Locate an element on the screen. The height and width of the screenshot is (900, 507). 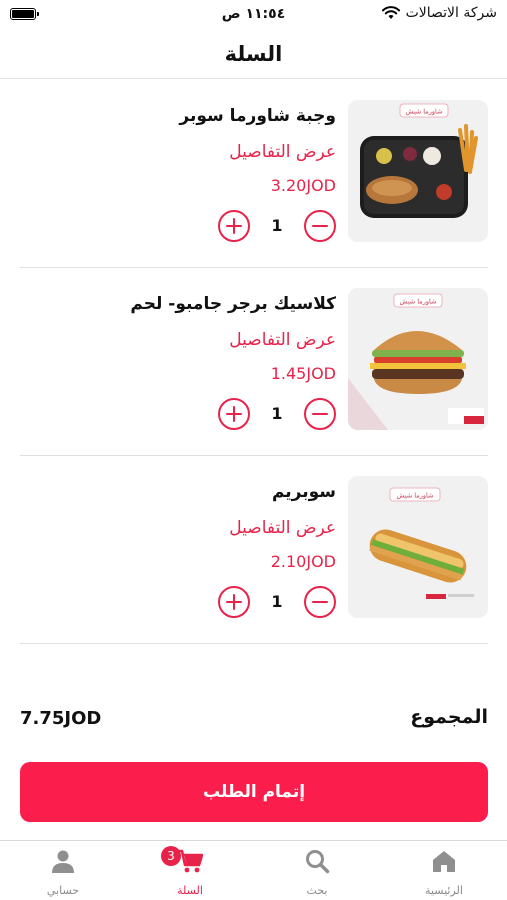
sandwich-icon: شاورما شيش is located at coordinates (418, 547).